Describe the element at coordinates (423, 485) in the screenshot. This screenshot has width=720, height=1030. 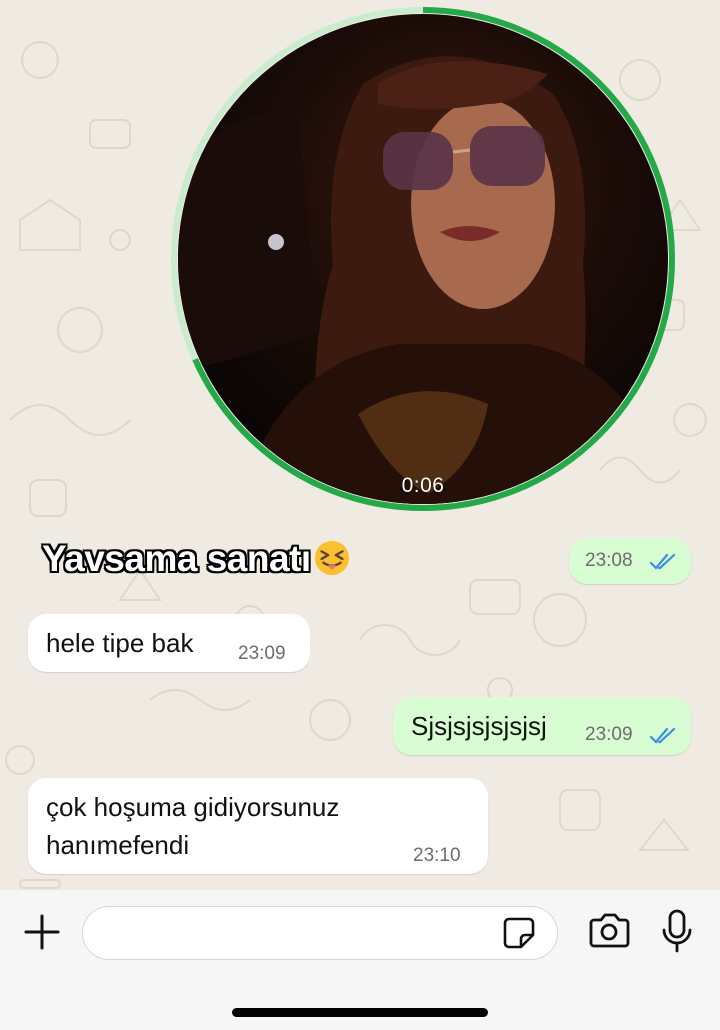
I see `video-duration: 0:06` at that location.